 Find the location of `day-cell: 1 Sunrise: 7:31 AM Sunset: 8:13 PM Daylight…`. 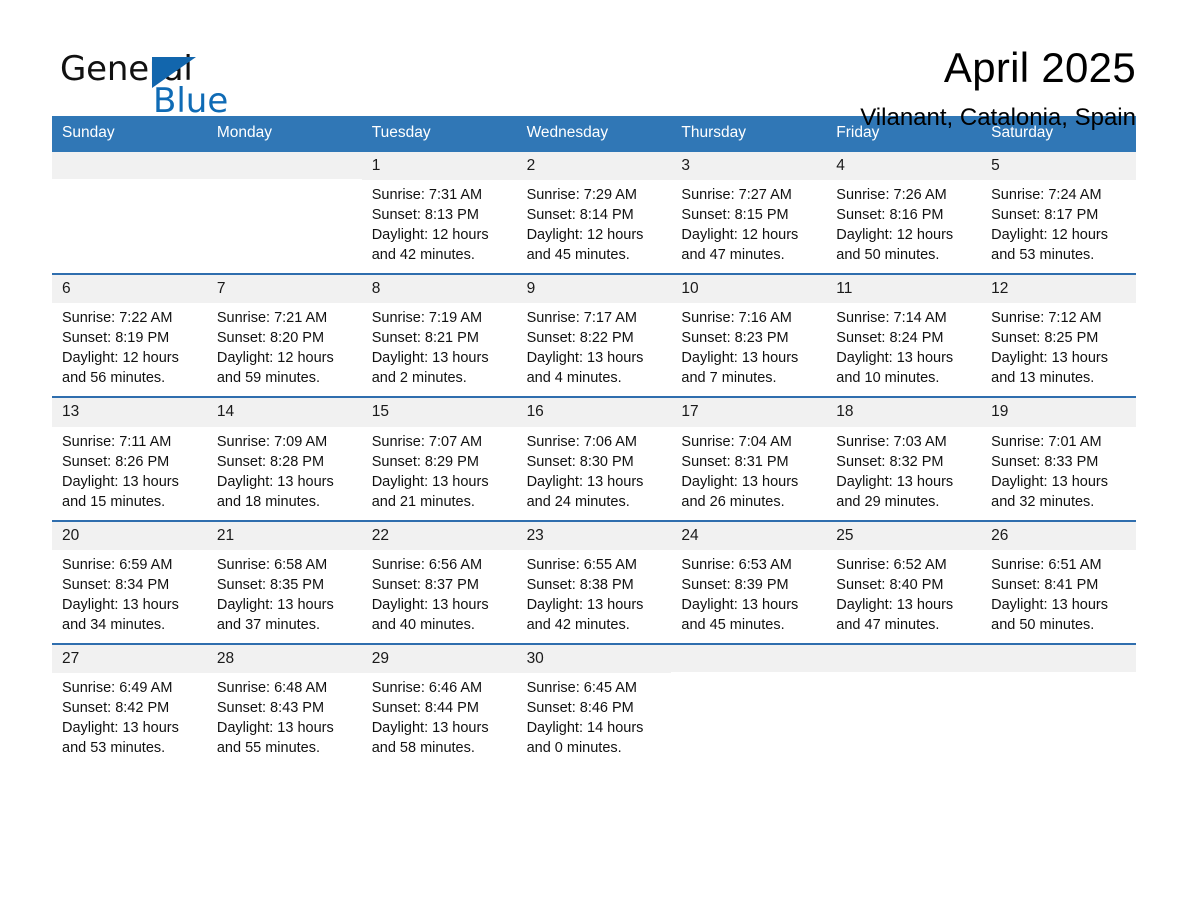

day-cell: 1 Sunrise: 7:31 AM Sunset: 8:13 PM Daylight… is located at coordinates (439, 212).